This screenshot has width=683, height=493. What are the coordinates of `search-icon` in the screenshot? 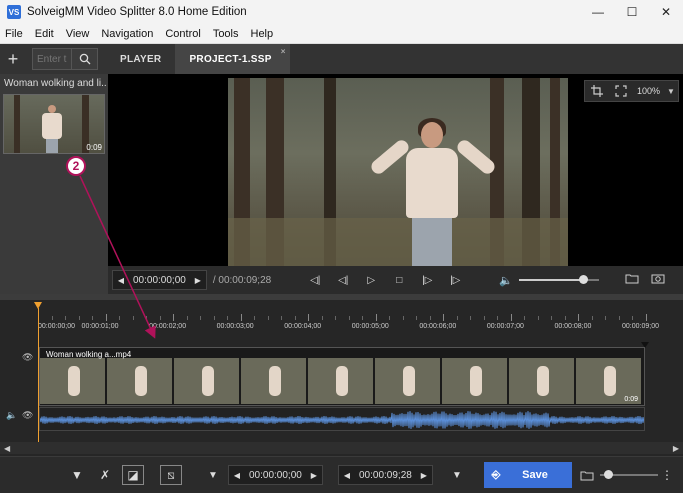 It's located at (85, 59).